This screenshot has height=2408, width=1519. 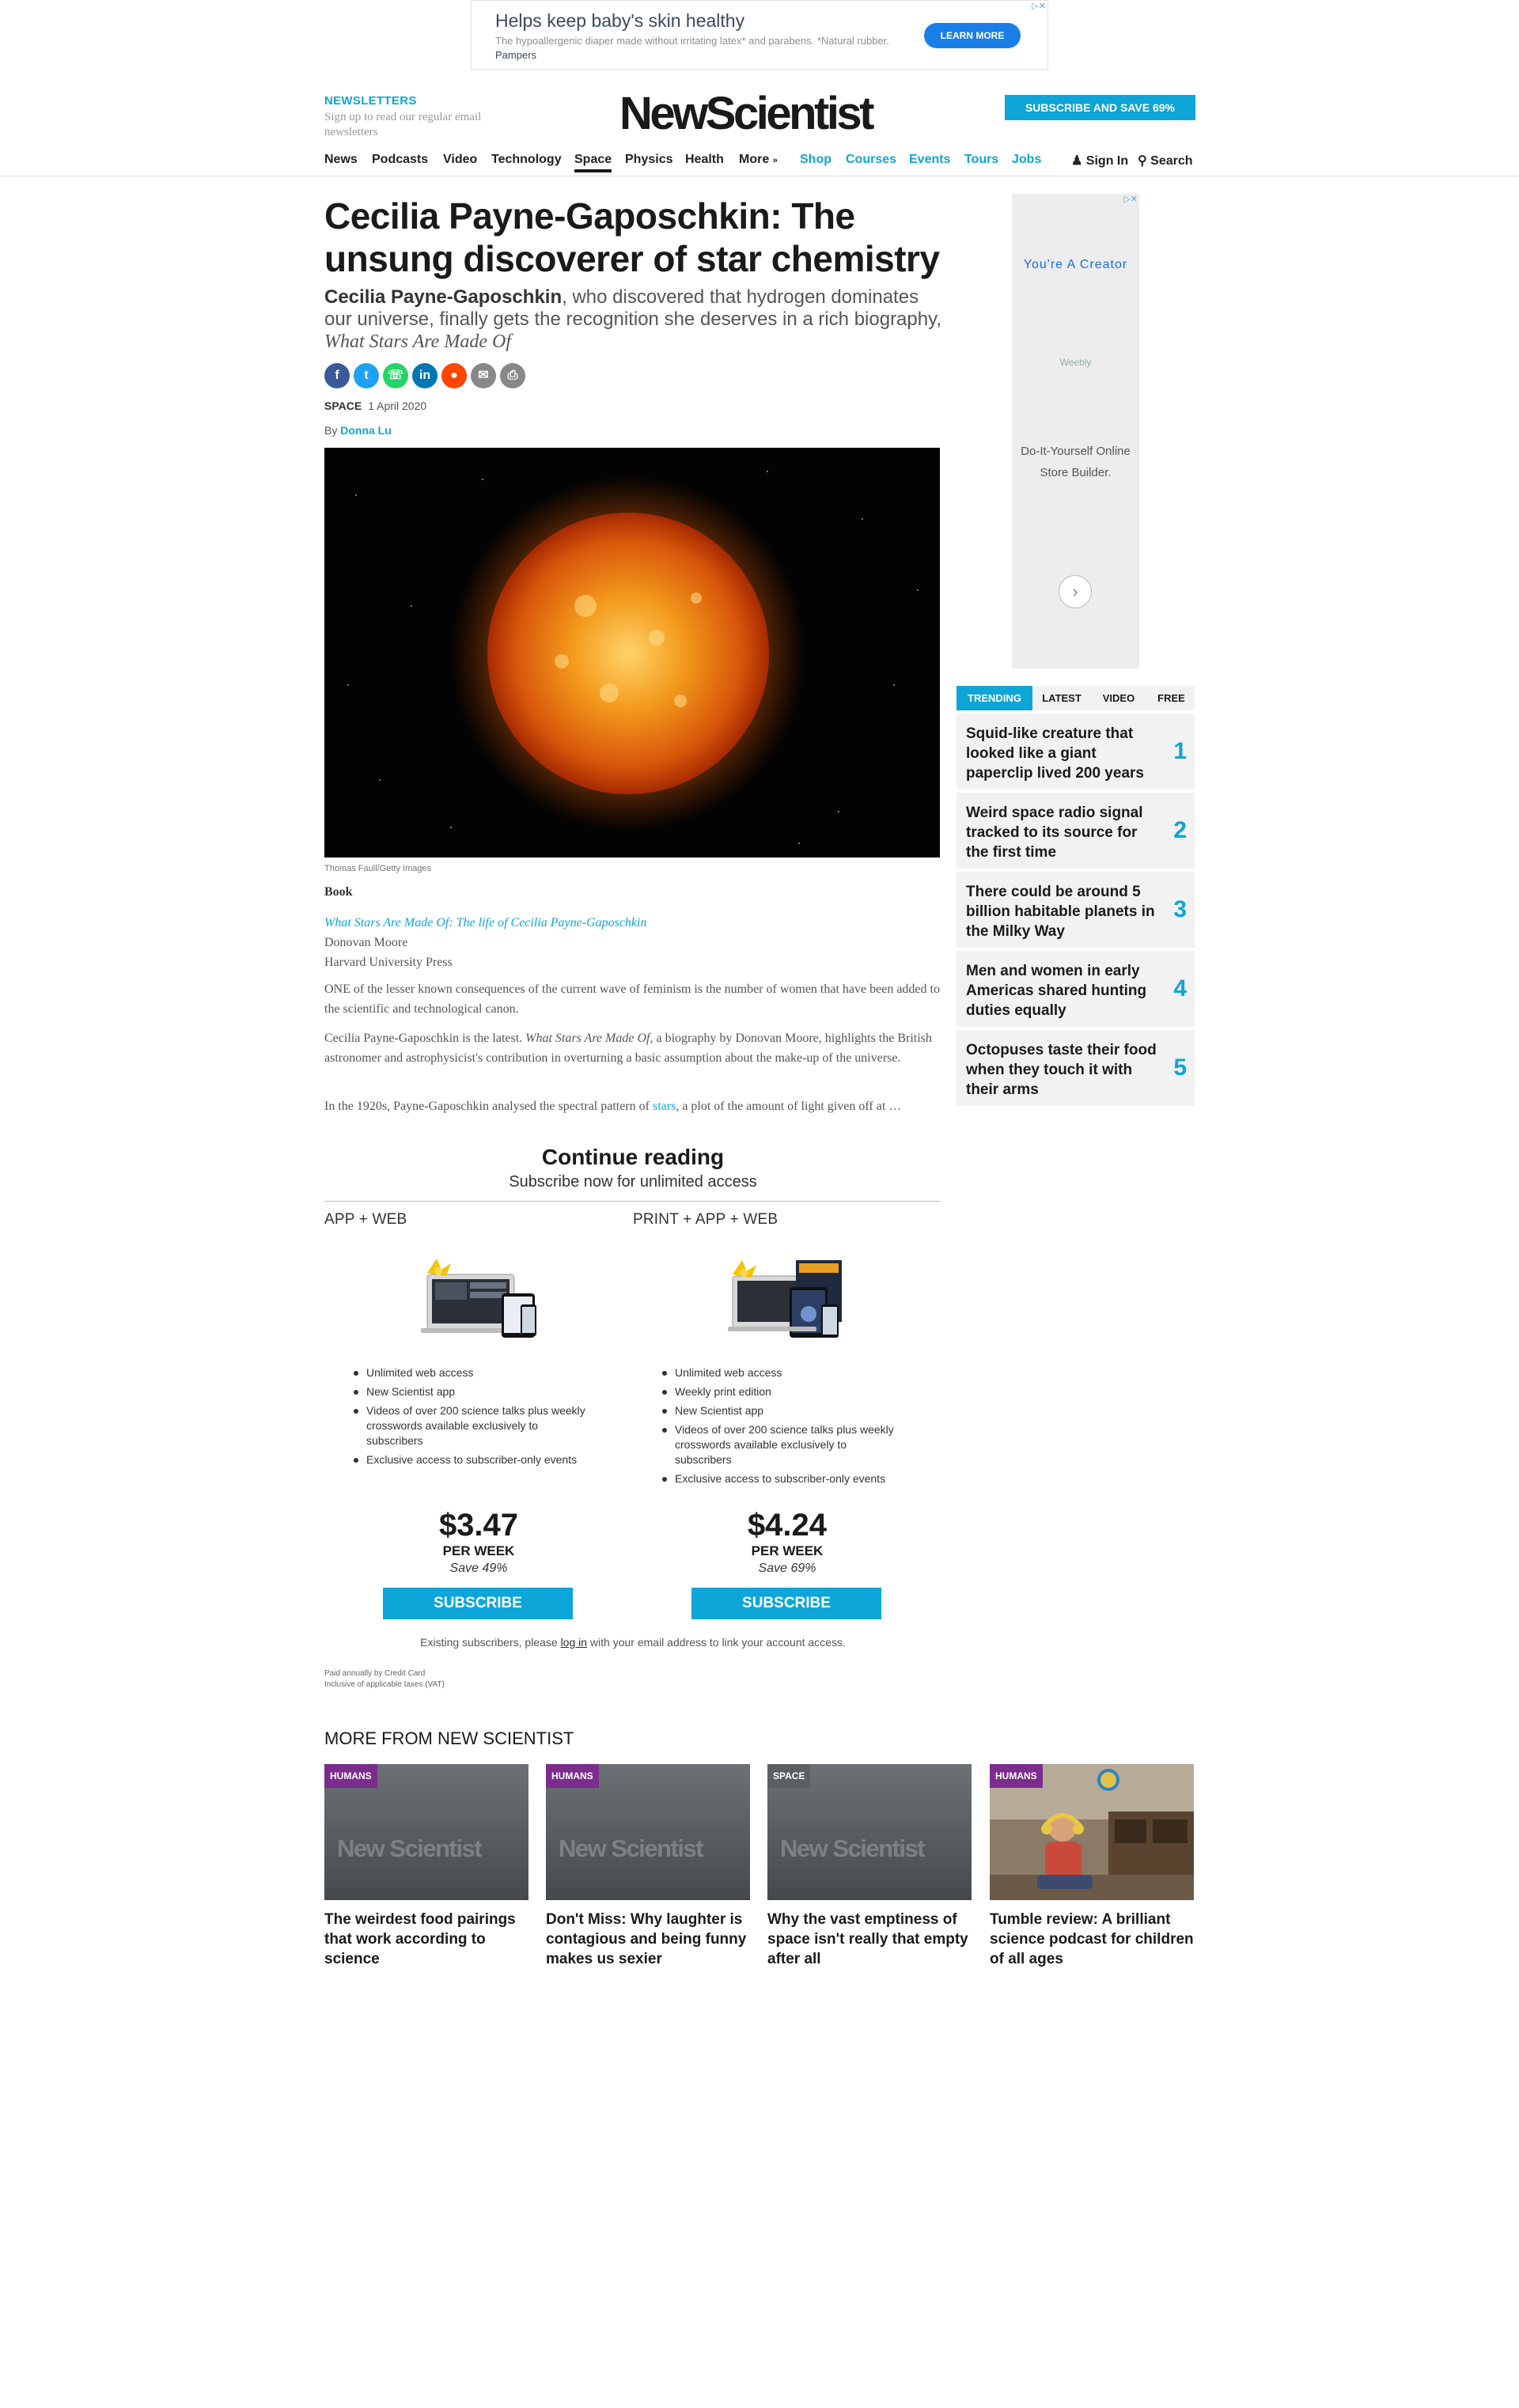 What do you see at coordinates (366, 375) in the screenshot?
I see `twitter-icon: t` at bounding box center [366, 375].